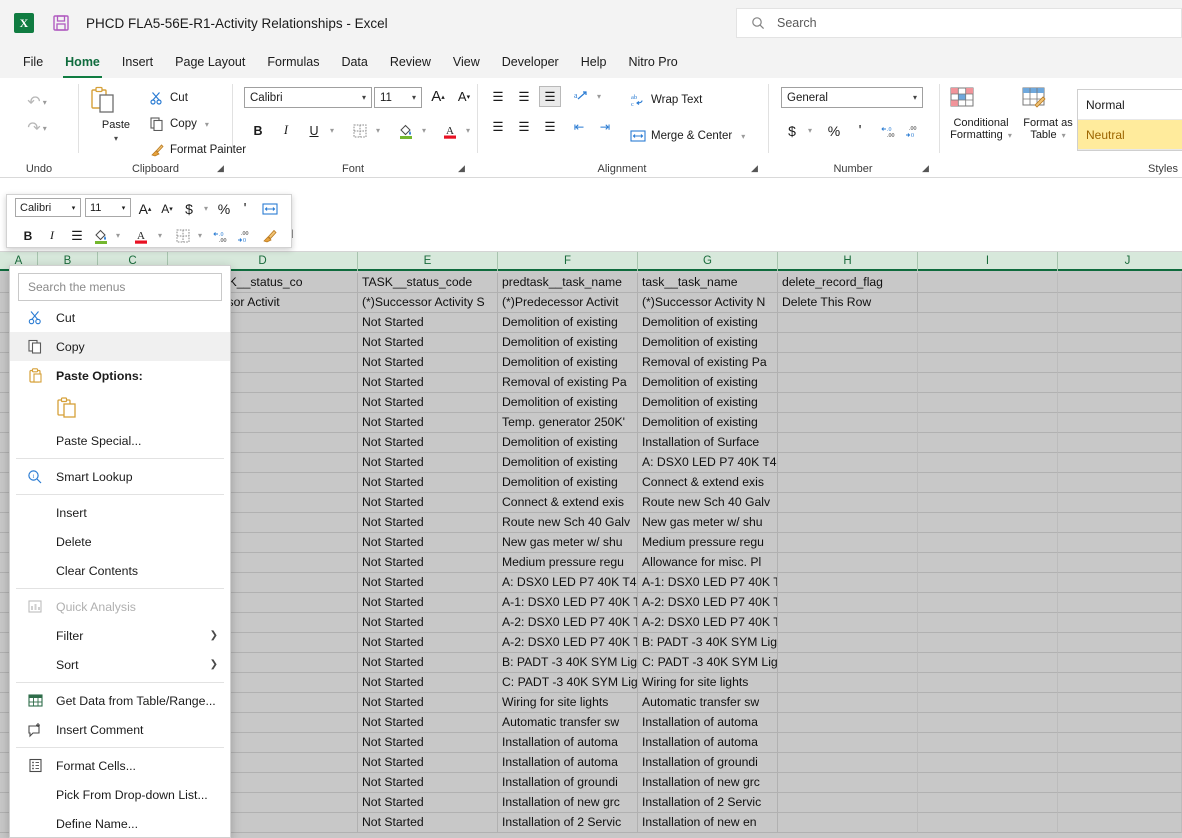 This screenshot has height=838, width=1182. What do you see at coordinates (120, 408) in the screenshot?
I see `paste-keep-source-formatting-button` at bounding box center [120, 408].